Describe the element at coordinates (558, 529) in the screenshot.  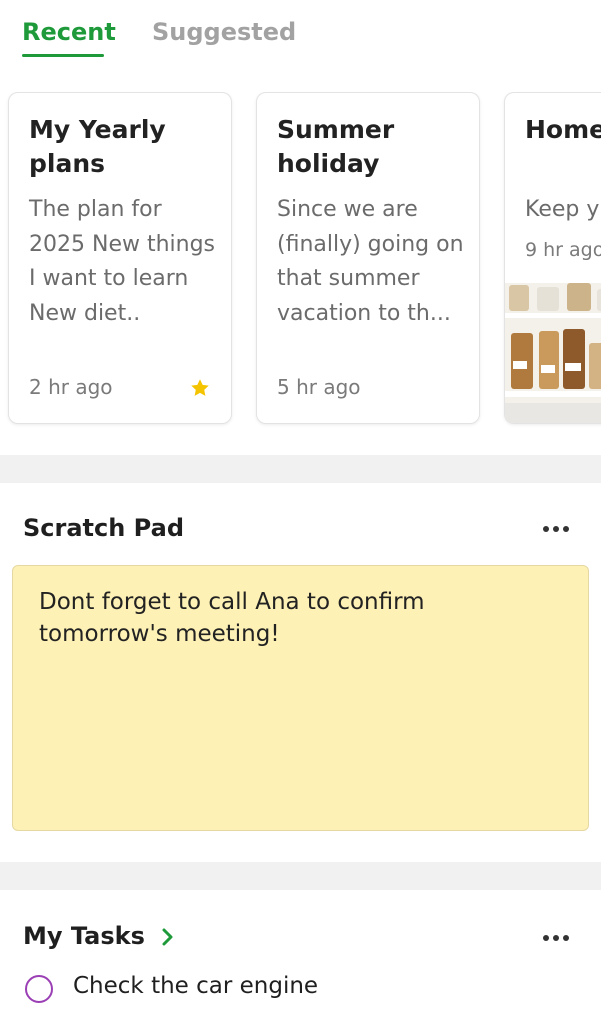
I see `scratch-pad-more-icon` at that location.